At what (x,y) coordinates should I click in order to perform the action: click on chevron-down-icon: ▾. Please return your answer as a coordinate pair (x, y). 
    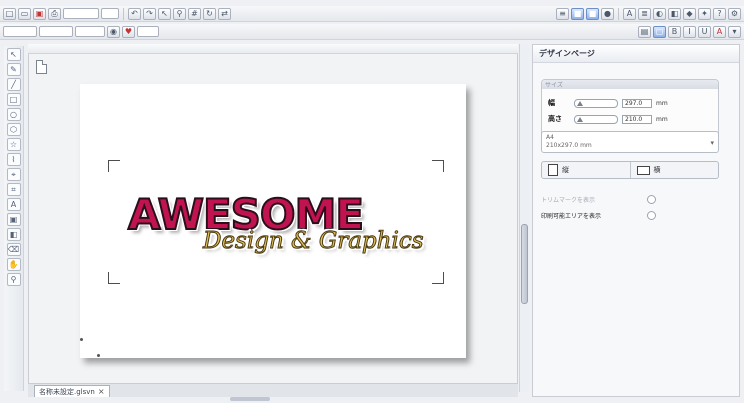
    Looking at the image, I should click on (712, 143).